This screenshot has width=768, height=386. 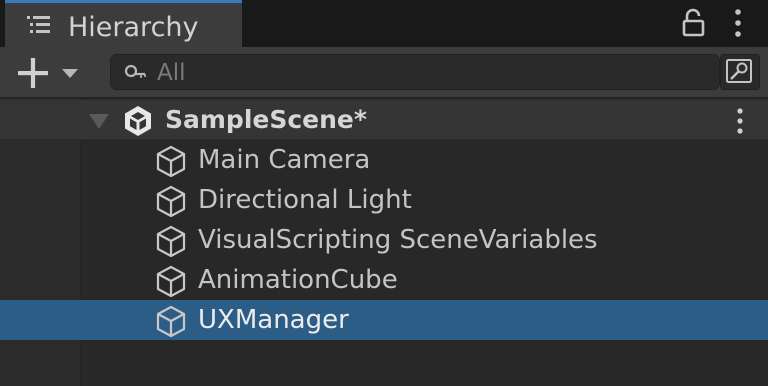 I want to click on unity-logo-icon, so click(x=138, y=121).